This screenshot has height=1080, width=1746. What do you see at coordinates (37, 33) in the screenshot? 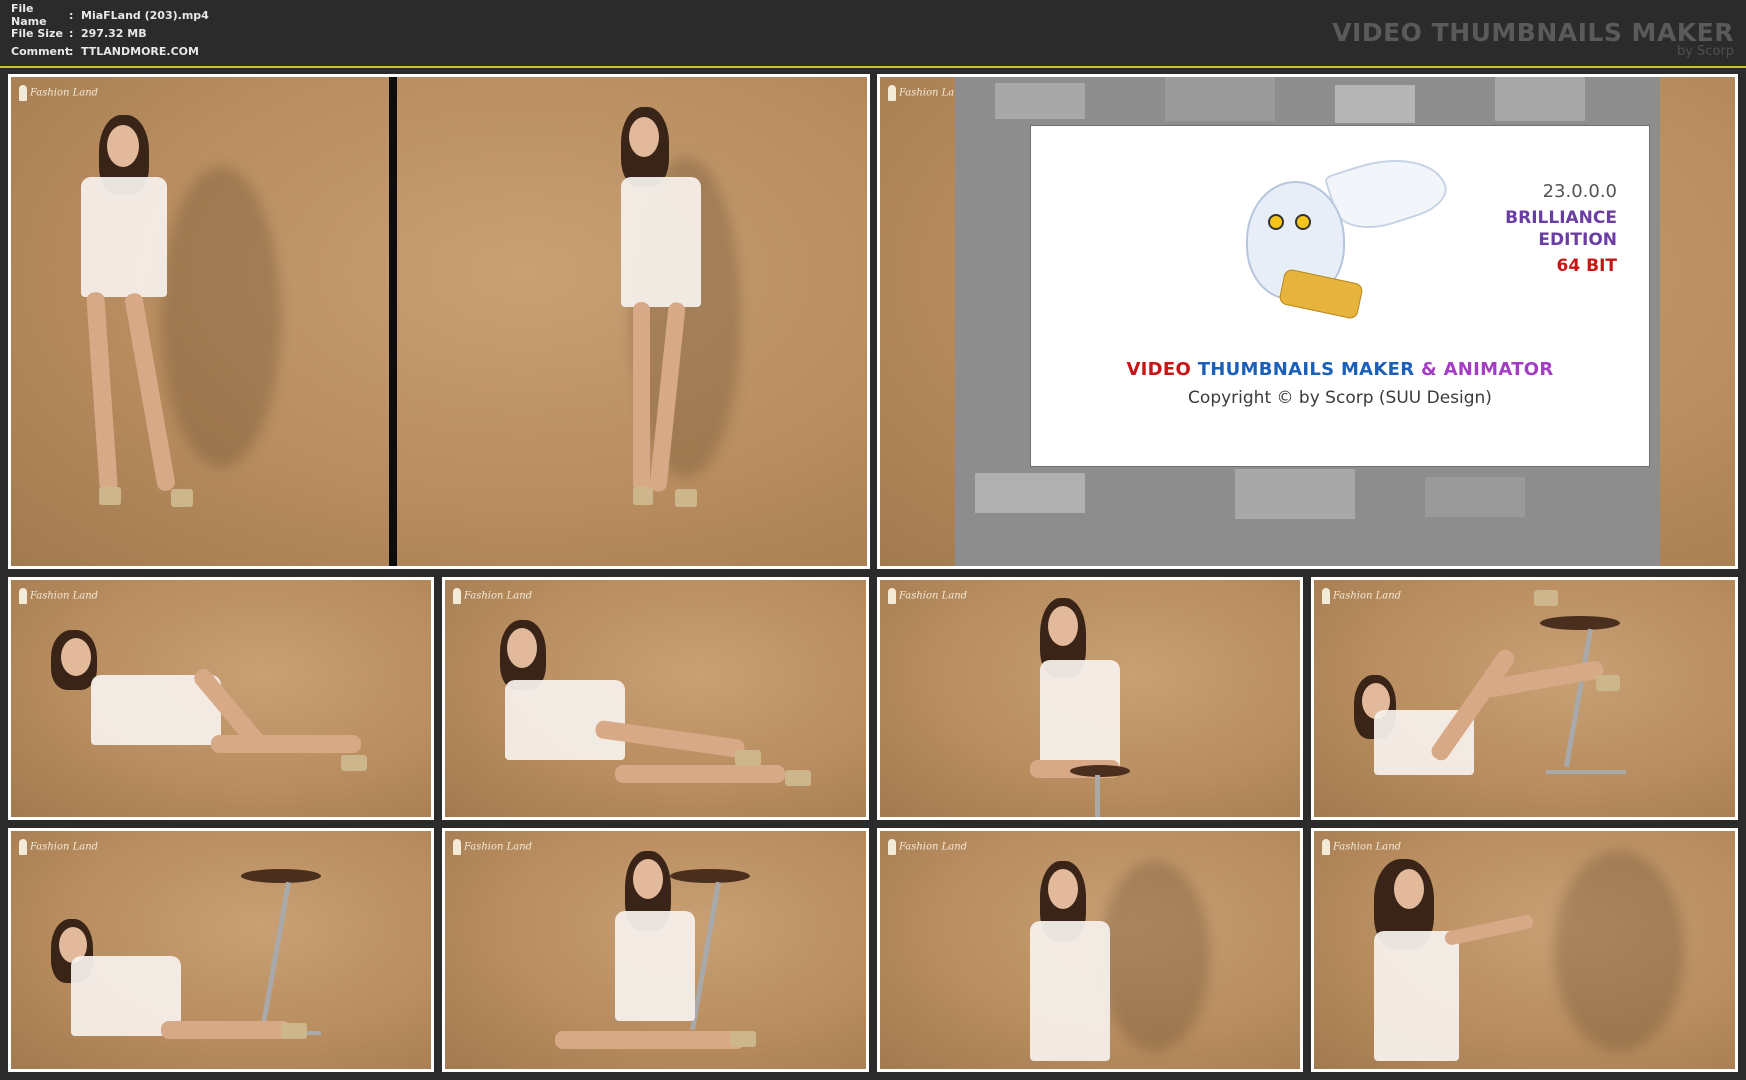
I see `file-size-label: File Size` at bounding box center [37, 33].